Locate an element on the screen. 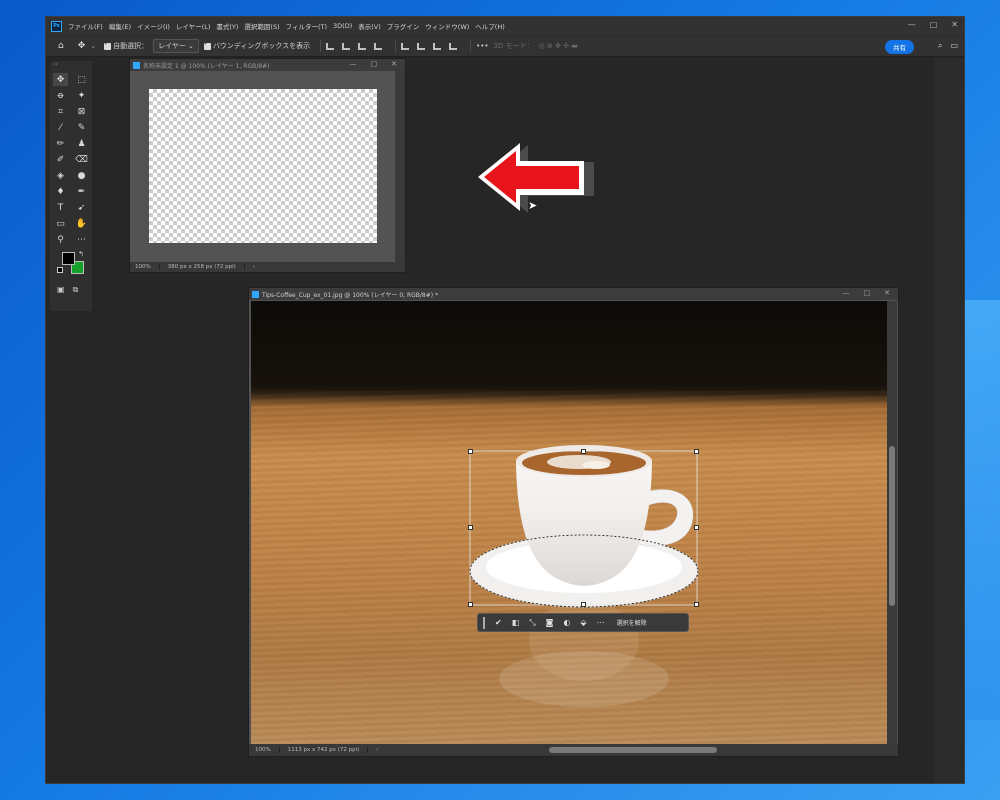 The width and height of the screenshot is (1000, 800). home-icon: ⌂ is located at coordinates (61, 46).